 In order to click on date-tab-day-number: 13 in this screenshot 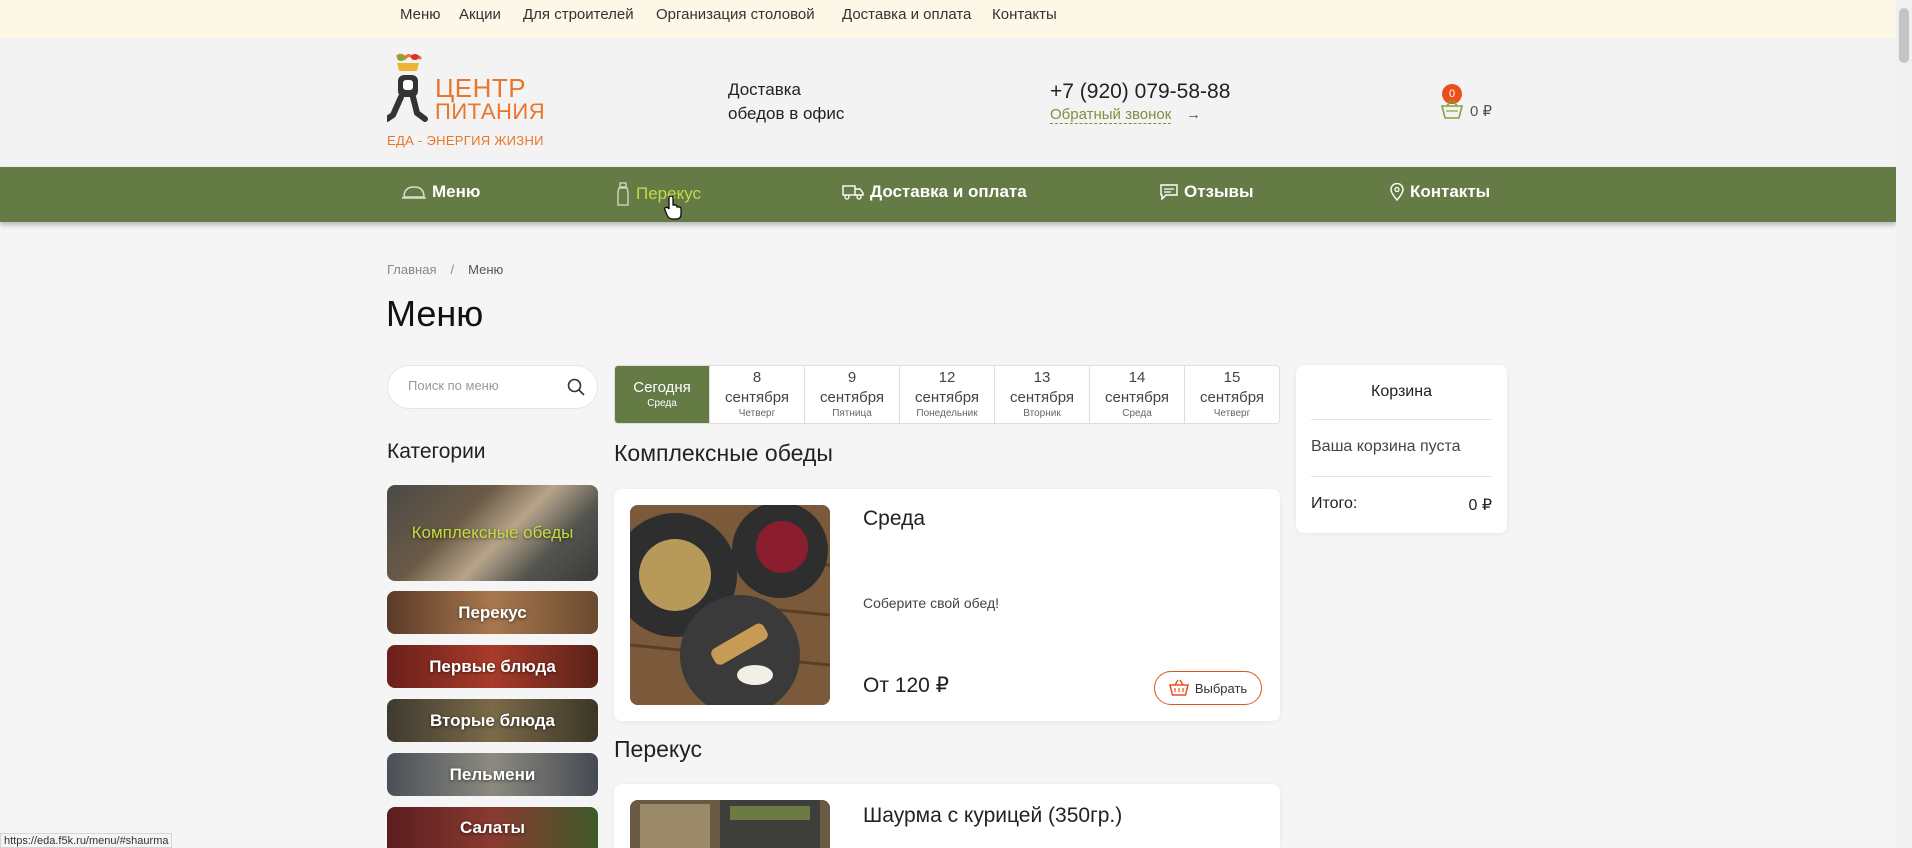, I will do `click(1042, 377)`.